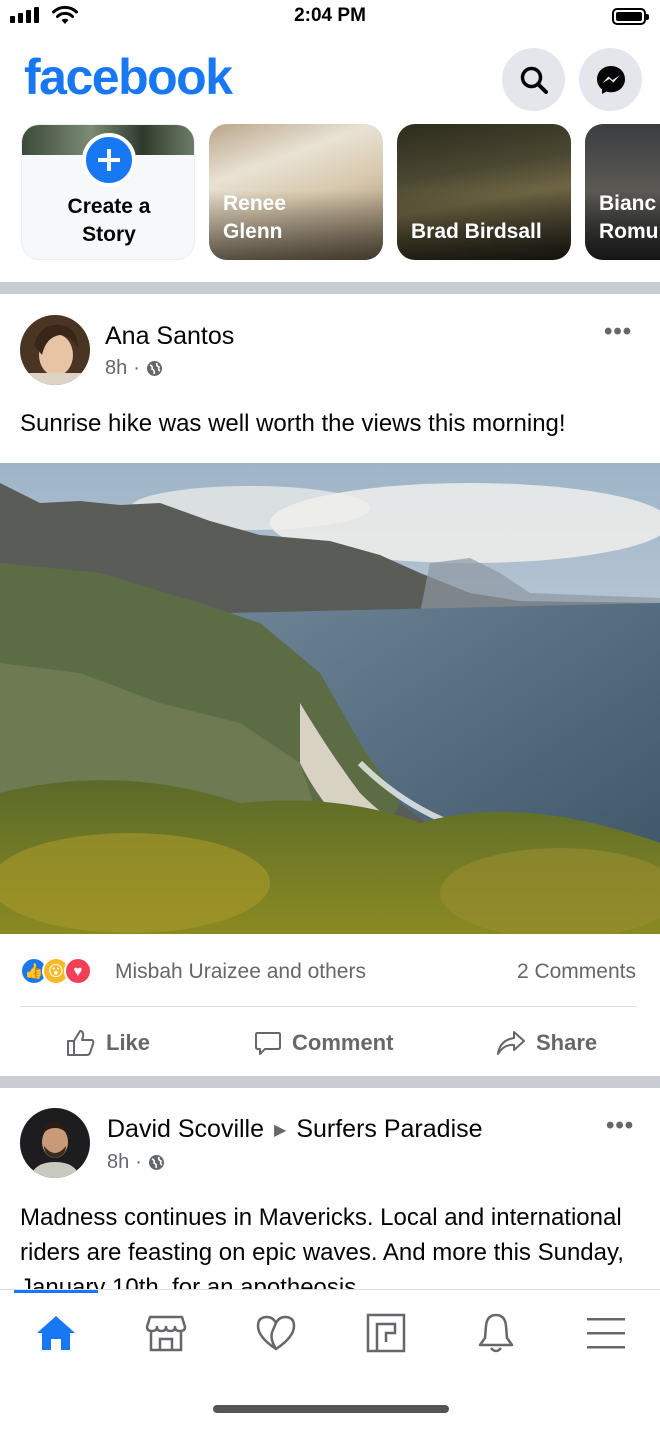 Image resolution: width=660 pixels, height=1429 pixels. Describe the element at coordinates (630, 16) in the screenshot. I see `battery-icon` at that location.